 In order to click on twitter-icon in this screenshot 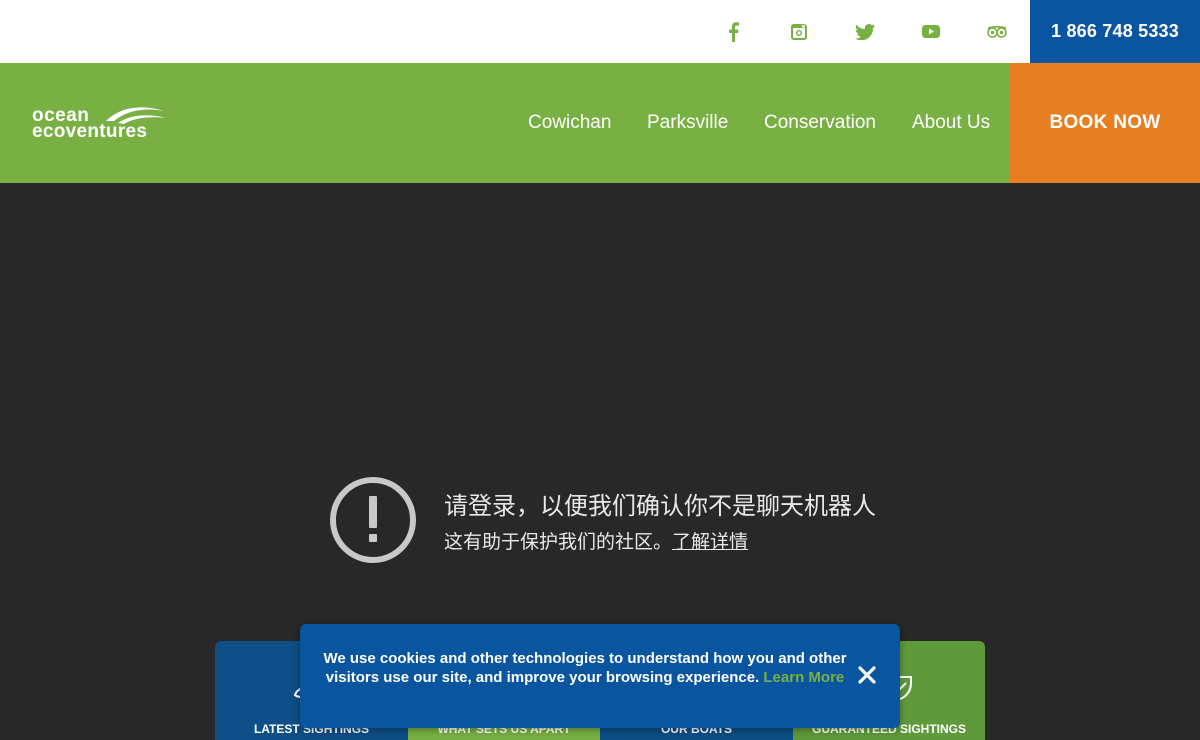, I will do `click(865, 31)`.